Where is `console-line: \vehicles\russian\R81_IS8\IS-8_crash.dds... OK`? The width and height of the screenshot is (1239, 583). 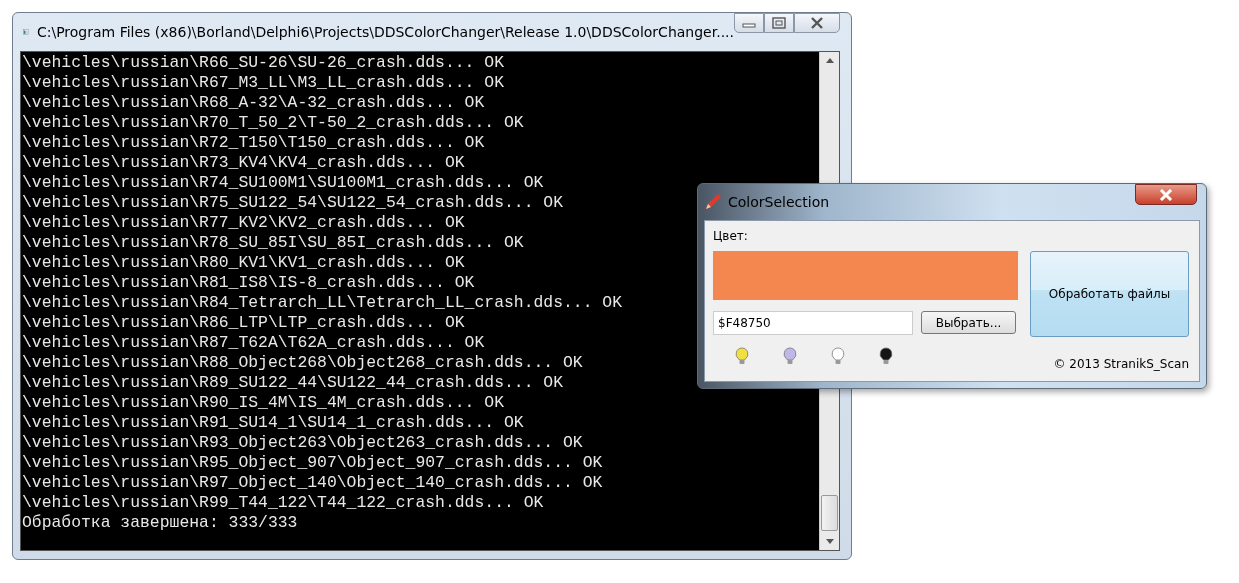
console-line: \vehicles\russian\R81_IS8\IS-8_crash.dds... OK is located at coordinates (248, 283).